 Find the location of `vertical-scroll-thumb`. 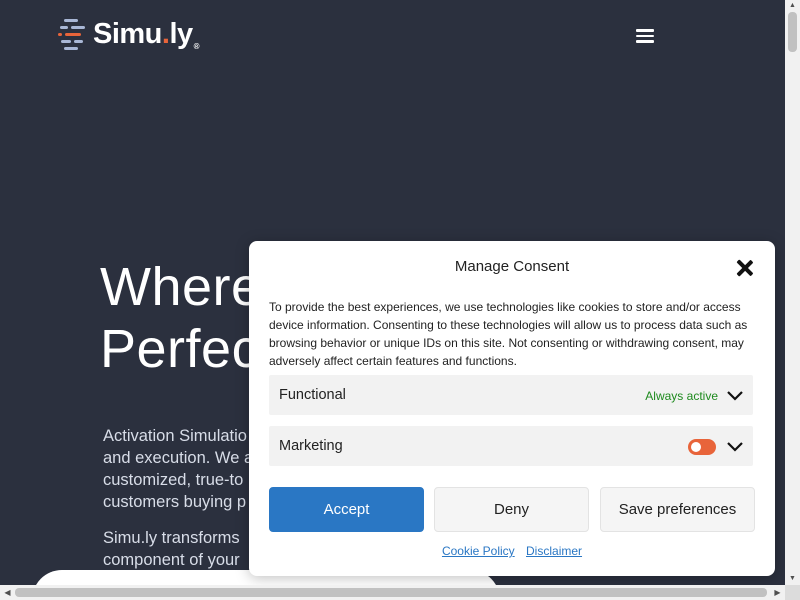

vertical-scroll-thumb is located at coordinates (792, 32).